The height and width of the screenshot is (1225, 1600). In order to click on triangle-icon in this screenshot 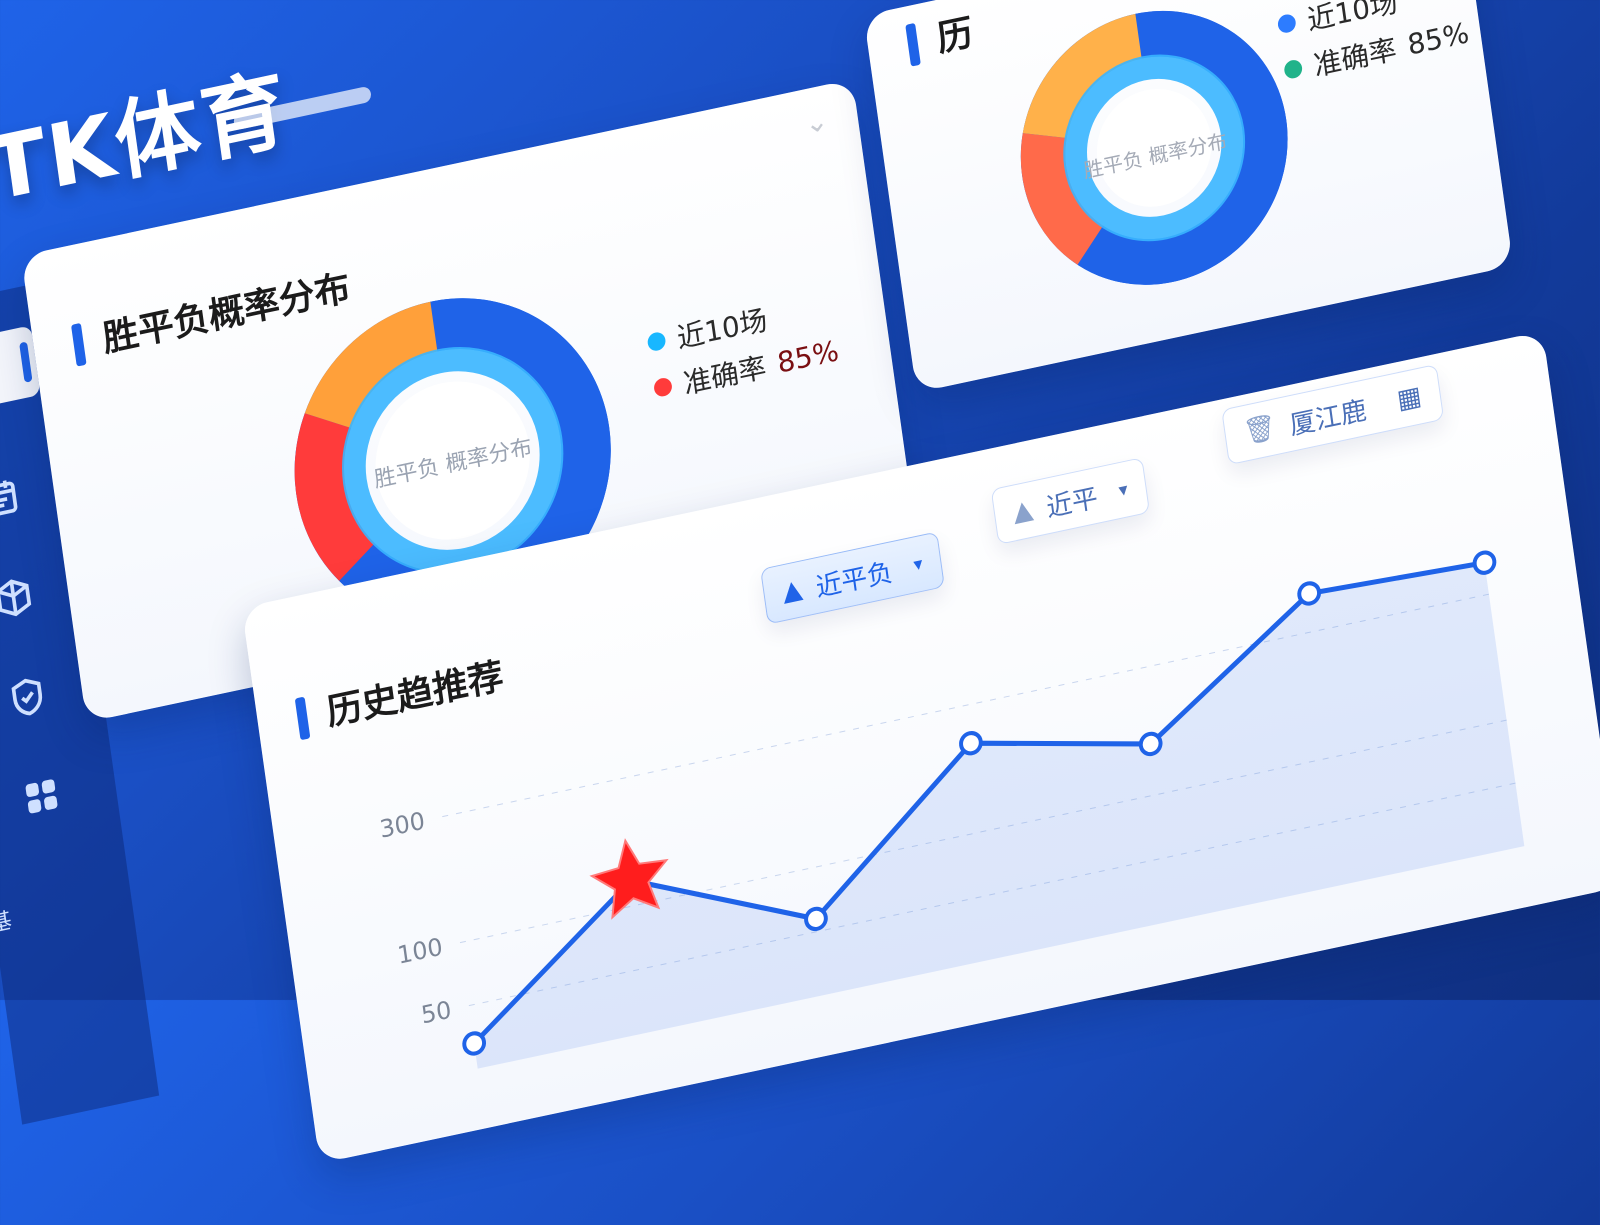, I will do `click(3, 371)`.